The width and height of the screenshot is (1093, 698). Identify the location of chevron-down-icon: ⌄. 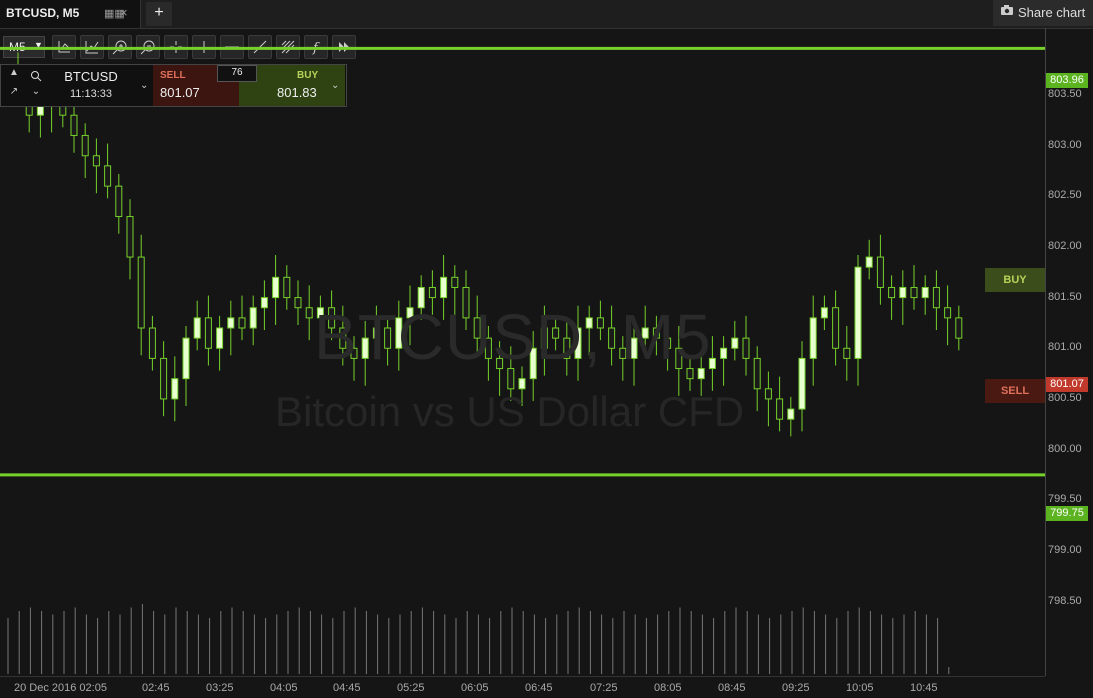
(36, 95).